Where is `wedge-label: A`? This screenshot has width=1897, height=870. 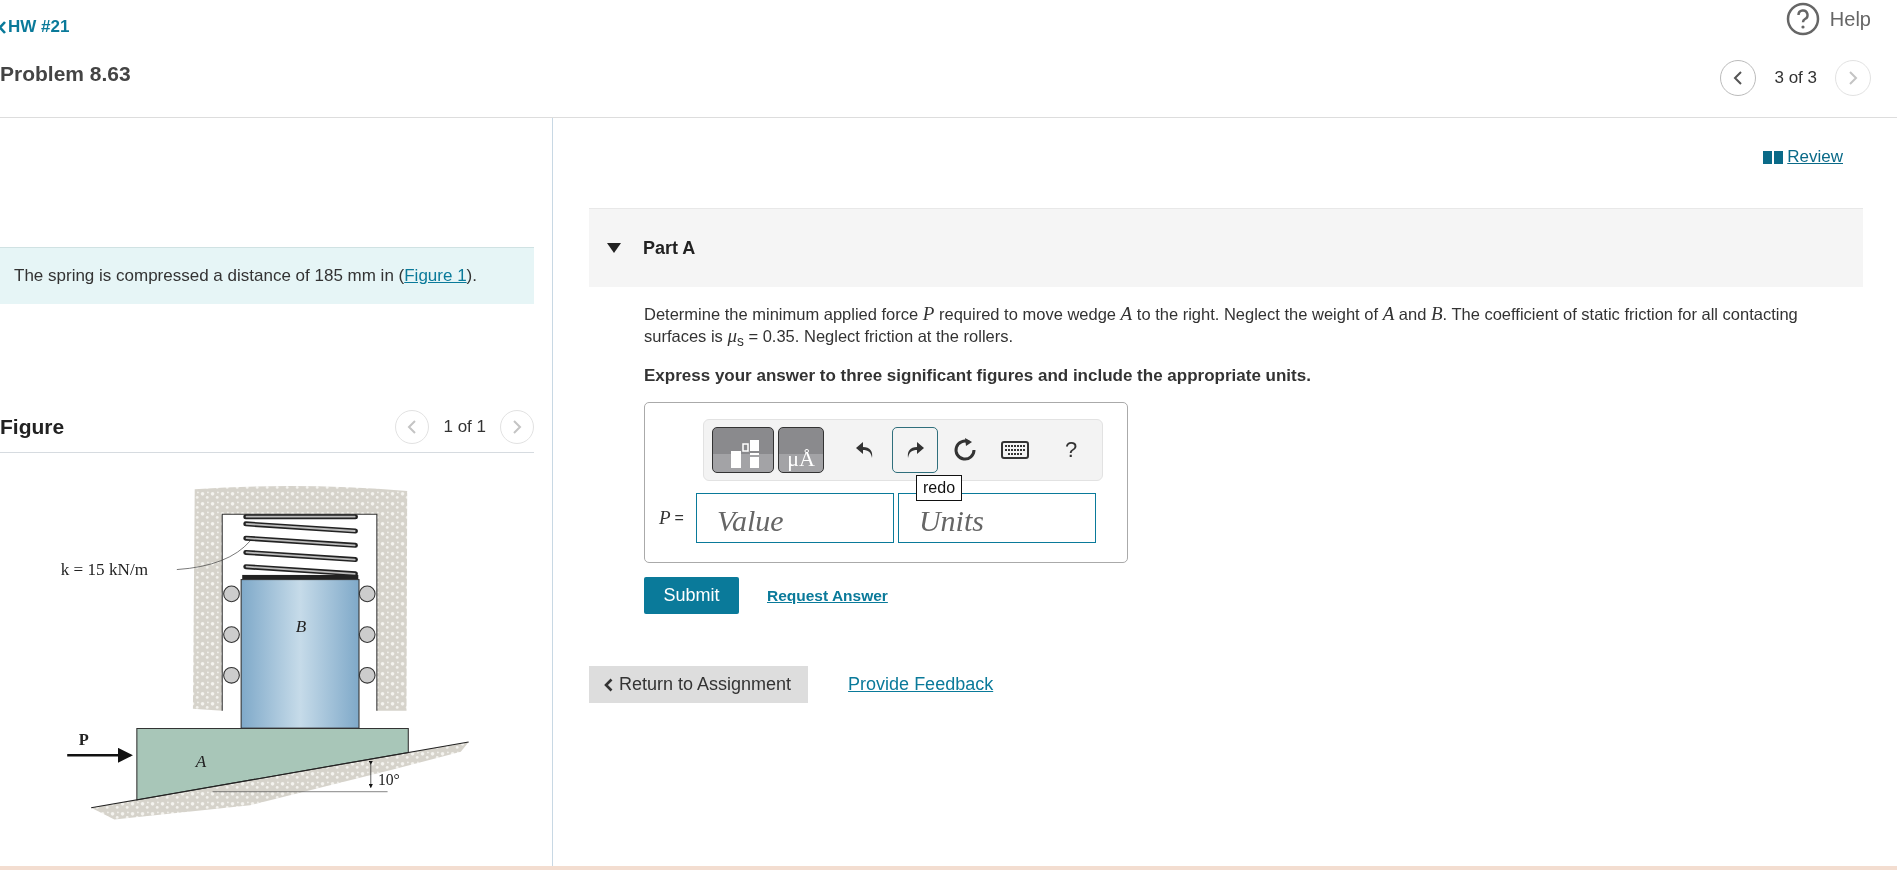
wedge-label: A is located at coordinates (201, 761).